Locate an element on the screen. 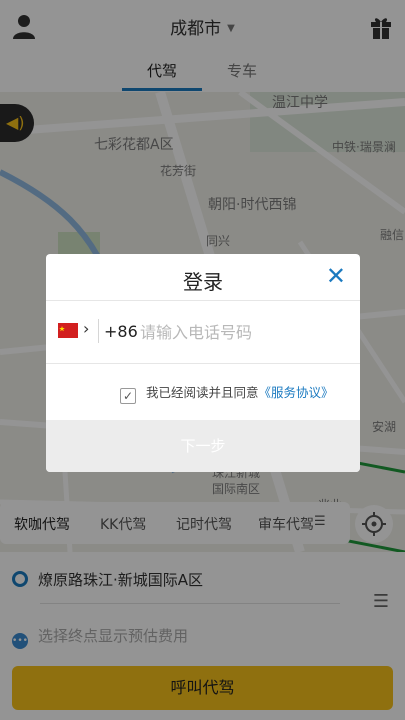 This screenshot has width=405, height=720. agree-checkbox: ✓ is located at coordinates (128, 396).